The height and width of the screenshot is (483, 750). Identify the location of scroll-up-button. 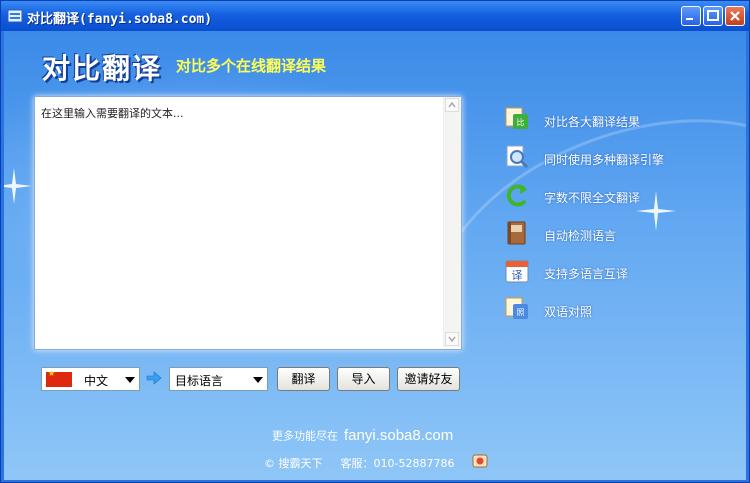
(452, 105).